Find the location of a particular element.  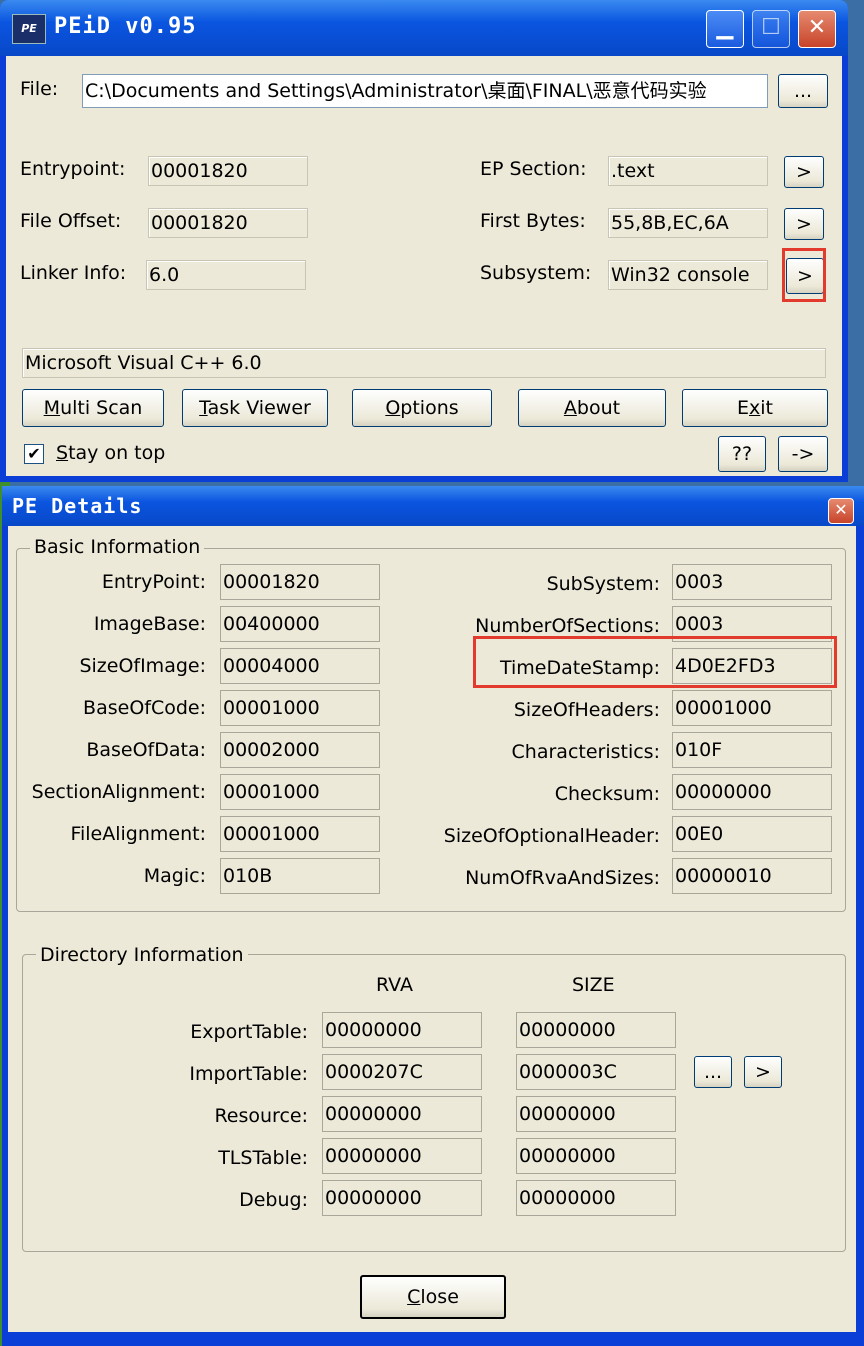

extra-info-button: -> is located at coordinates (803, 454).